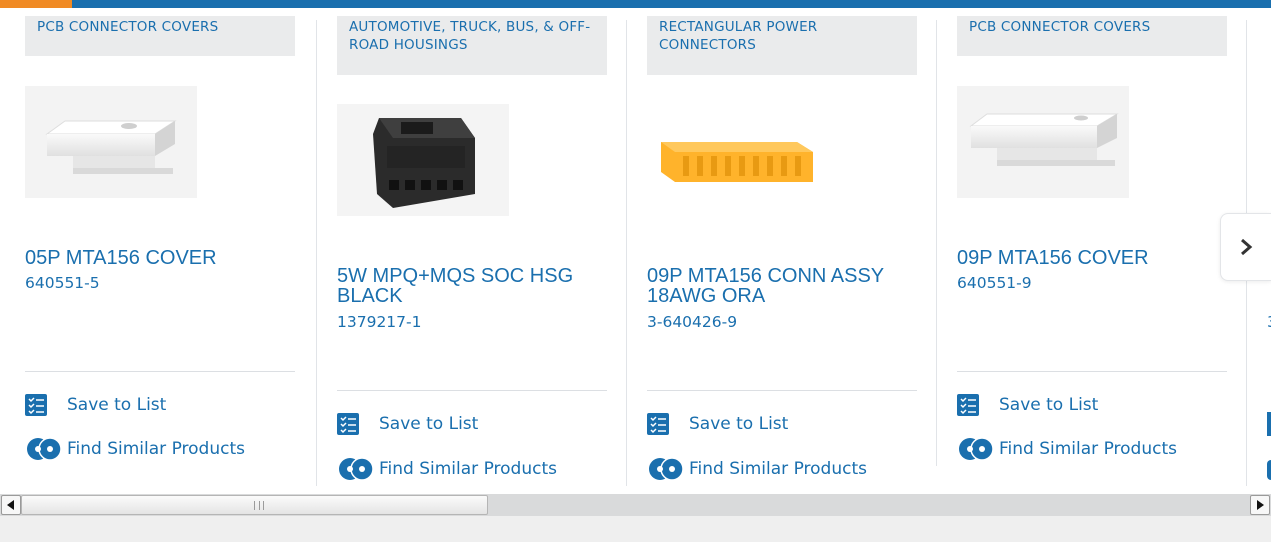 The image size is (1271, 542). Describe the element at coordinates (635, 505) in the screenshot. I see `horizontal-scrollbar` at that location.